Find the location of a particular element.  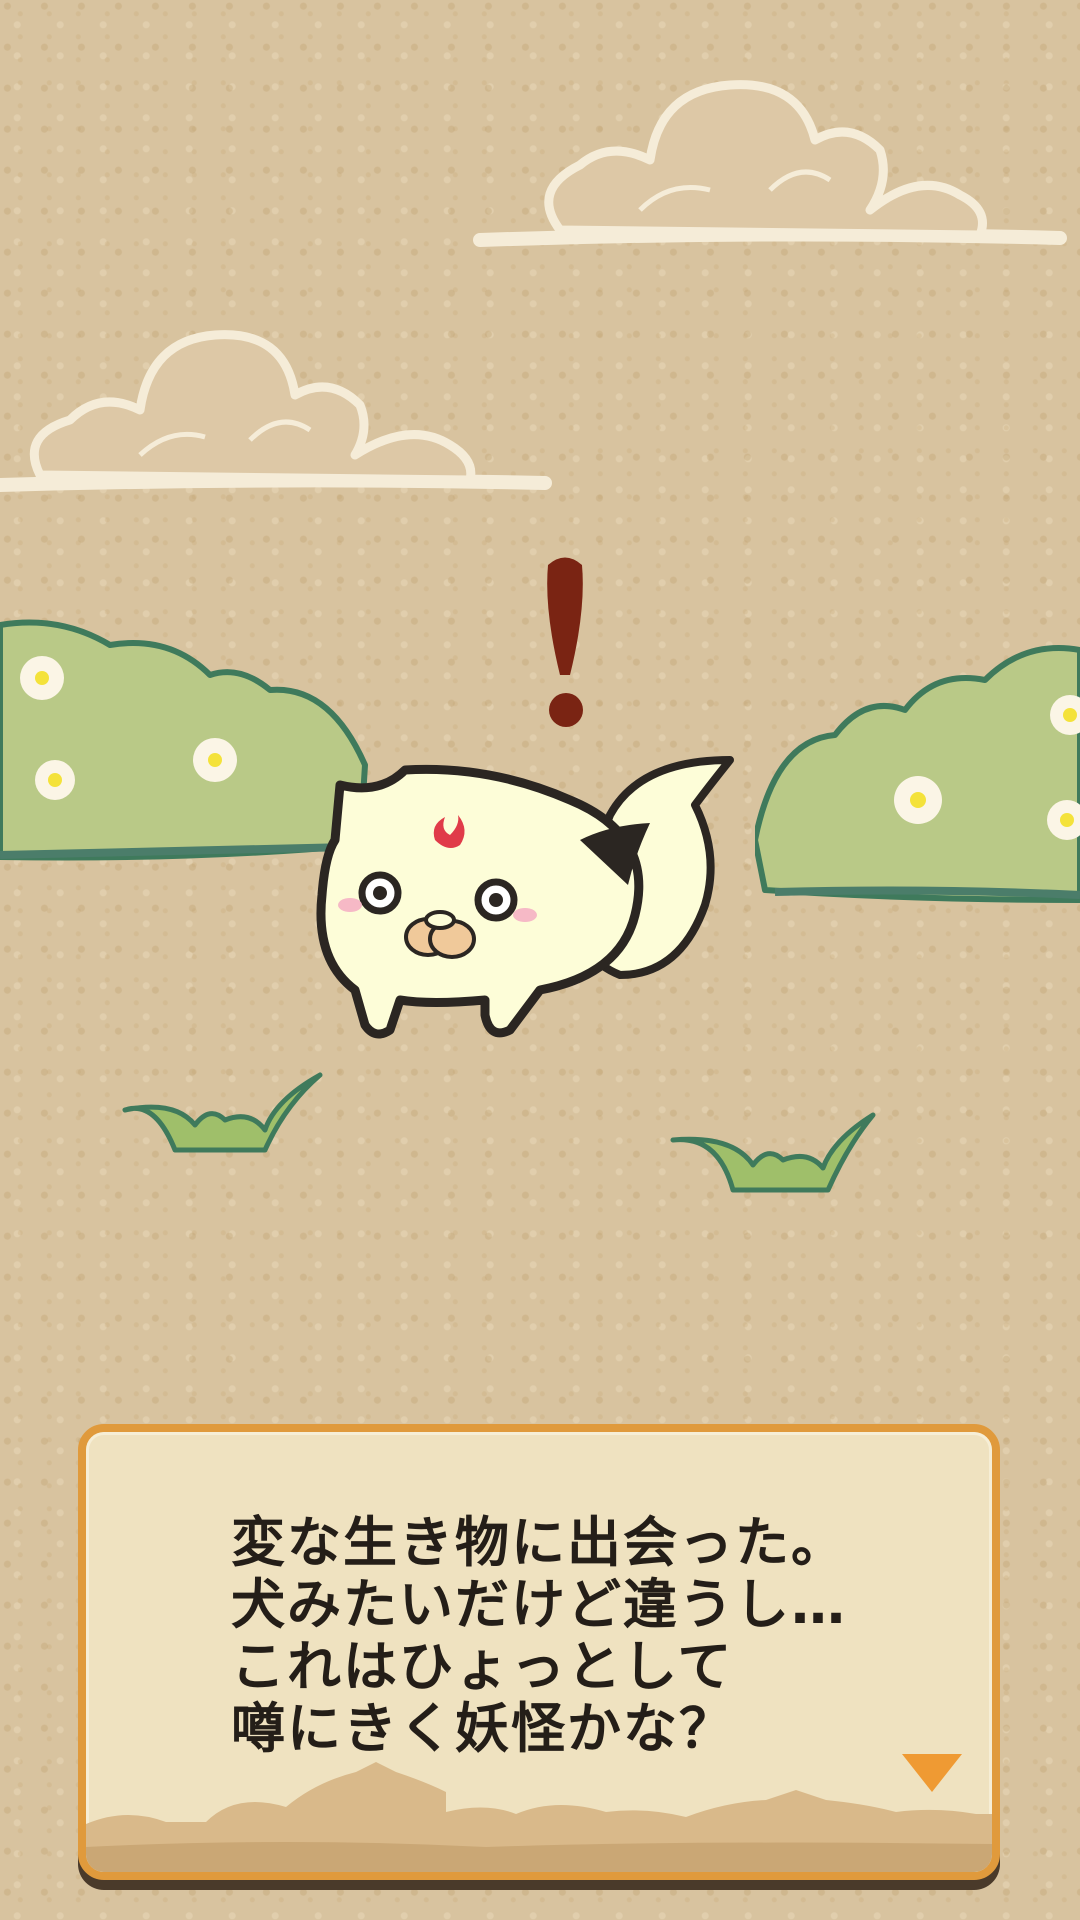

yokai-creature is located at coordinates (540, 895).